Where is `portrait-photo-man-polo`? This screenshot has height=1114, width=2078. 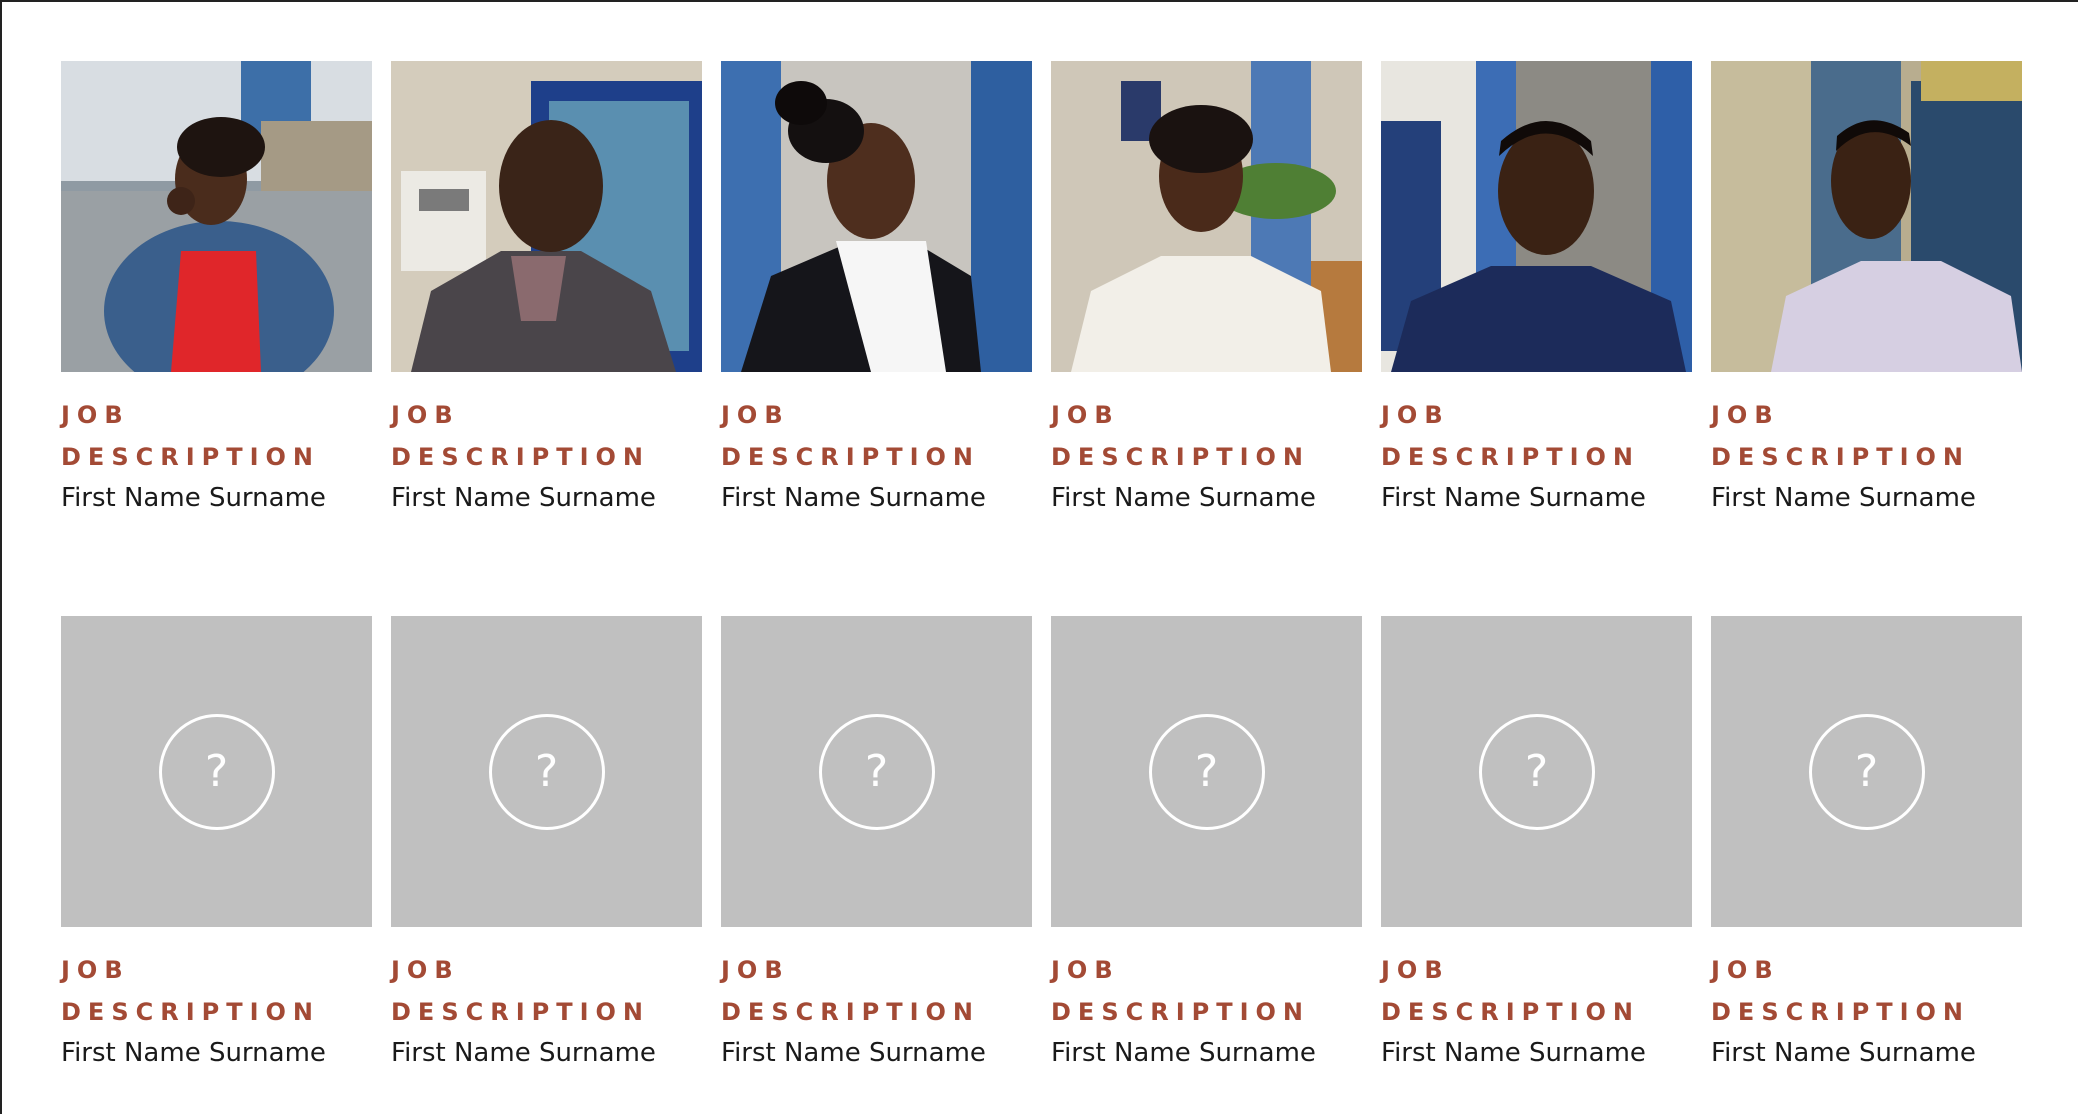 portrait-photo-man-polo is located at coordinates (1536, 216).